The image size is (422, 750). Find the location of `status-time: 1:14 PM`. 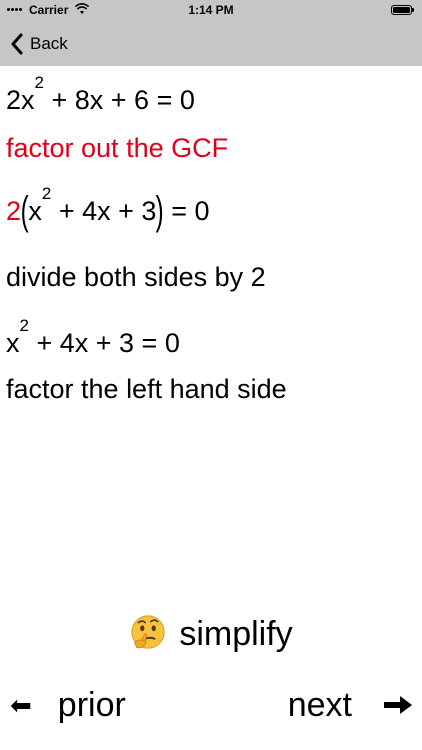

status-time: 1:14 PM is located at coordinates (211, 10).